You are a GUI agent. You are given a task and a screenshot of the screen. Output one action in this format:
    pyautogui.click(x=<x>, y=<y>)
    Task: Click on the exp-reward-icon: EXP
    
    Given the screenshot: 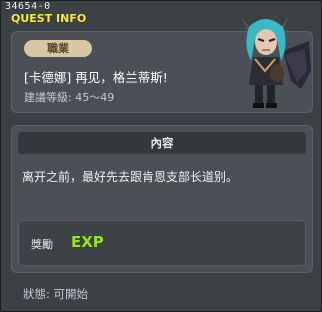 What is the action you would take?
    pyautogui.click(x=89, y=241)
    